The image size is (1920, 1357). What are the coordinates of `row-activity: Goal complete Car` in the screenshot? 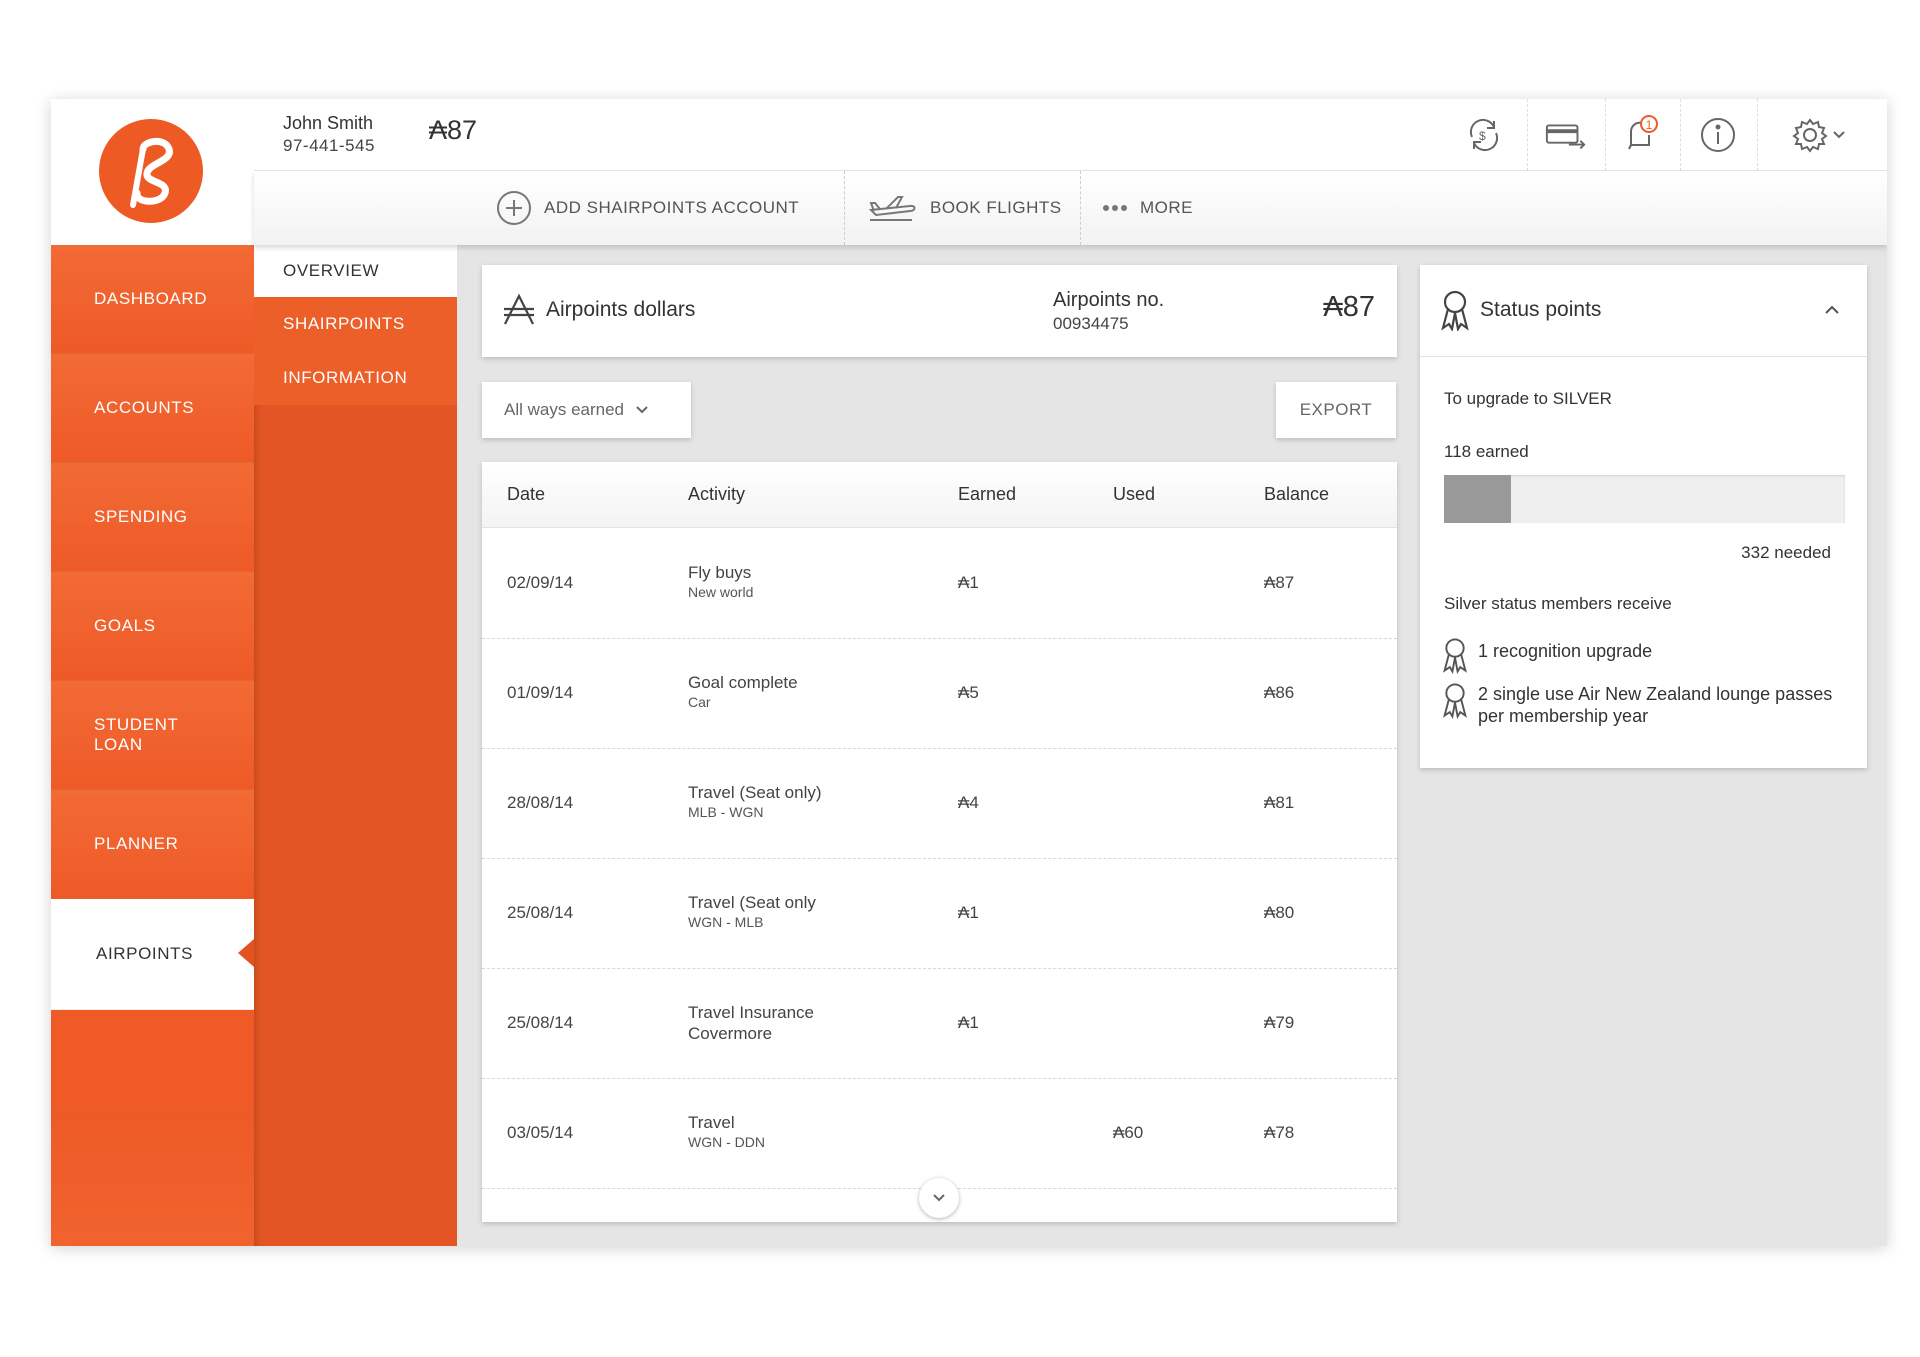 It's located at (743, 691).